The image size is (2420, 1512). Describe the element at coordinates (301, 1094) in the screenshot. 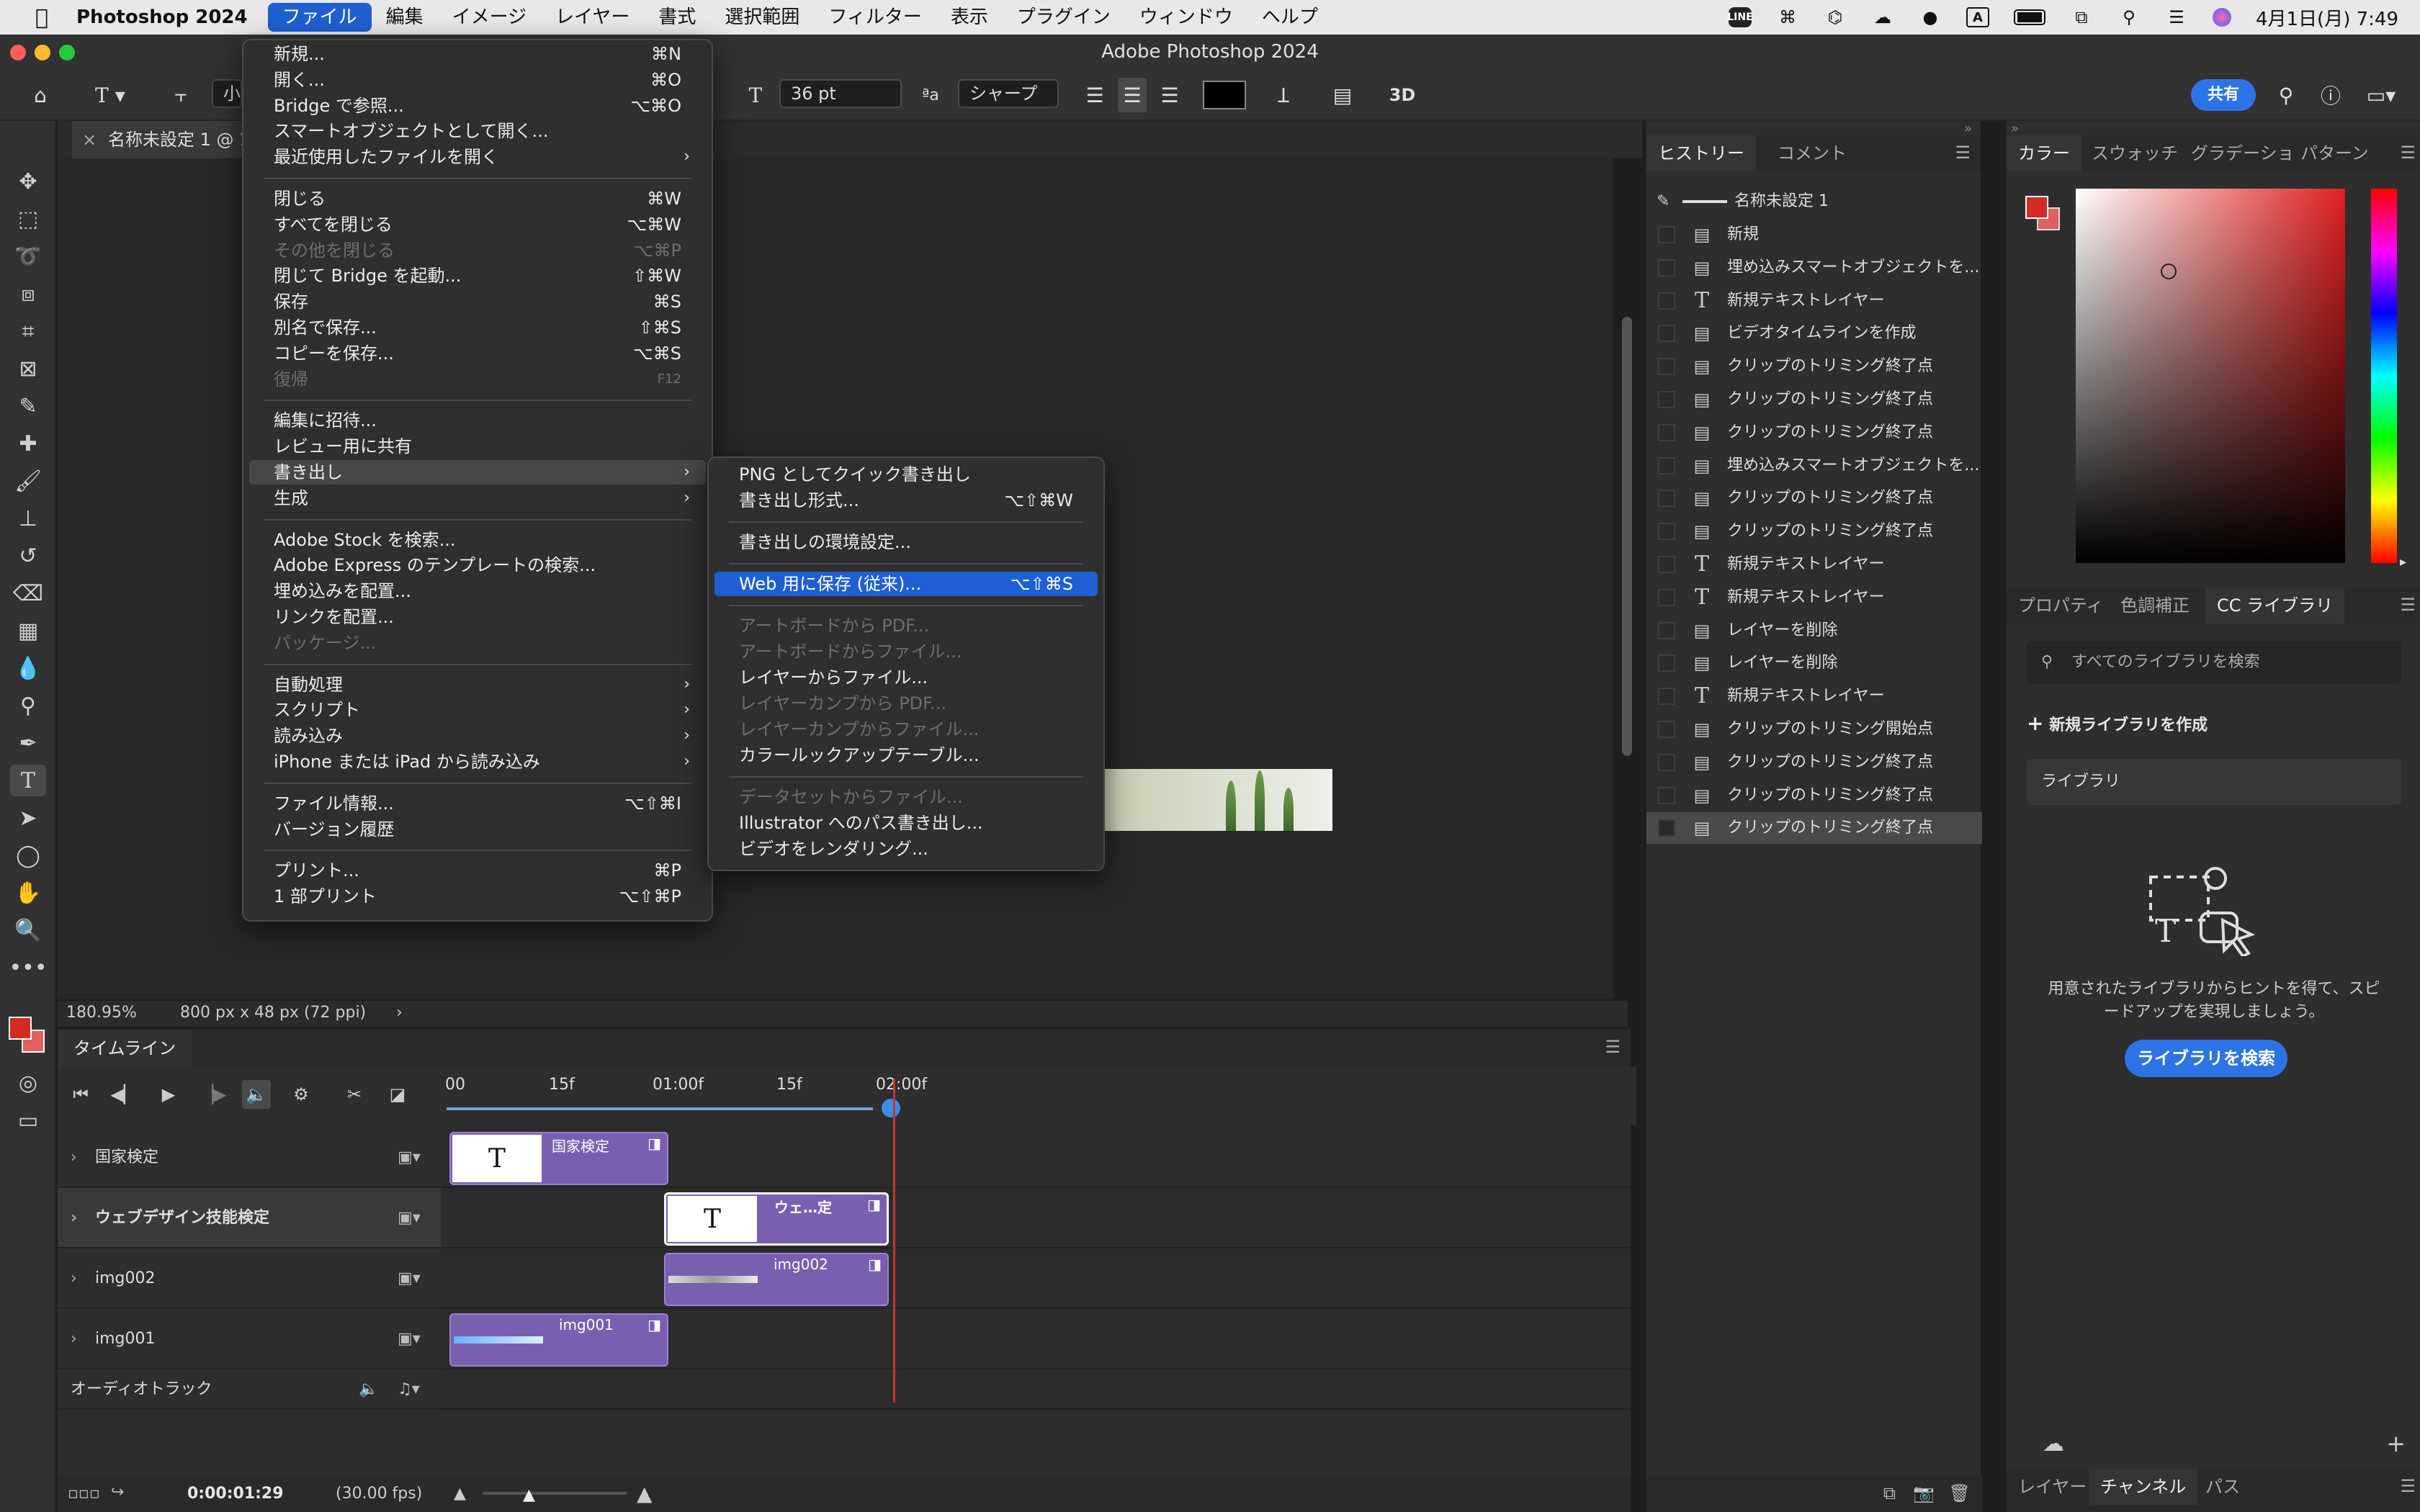

I see `settings-gear-icon: ⚙` at that location.